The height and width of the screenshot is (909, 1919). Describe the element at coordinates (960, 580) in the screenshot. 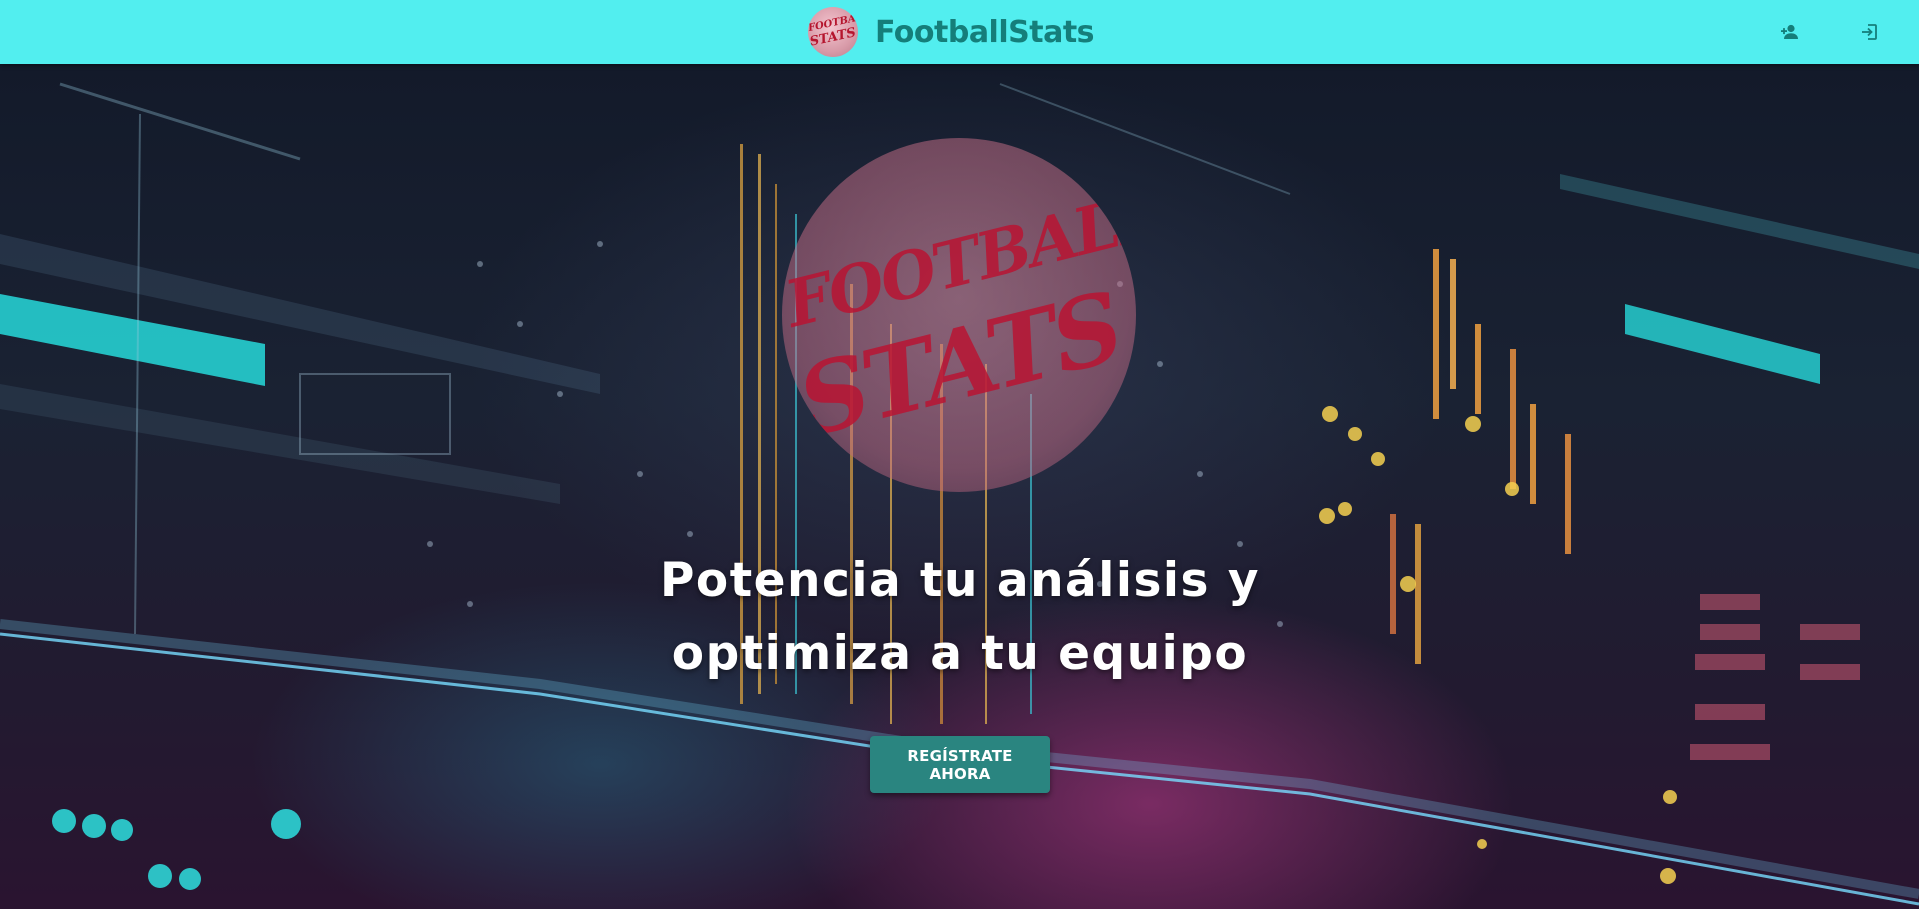

I see `headline-line1: Potencia tu análisis y` at that location.